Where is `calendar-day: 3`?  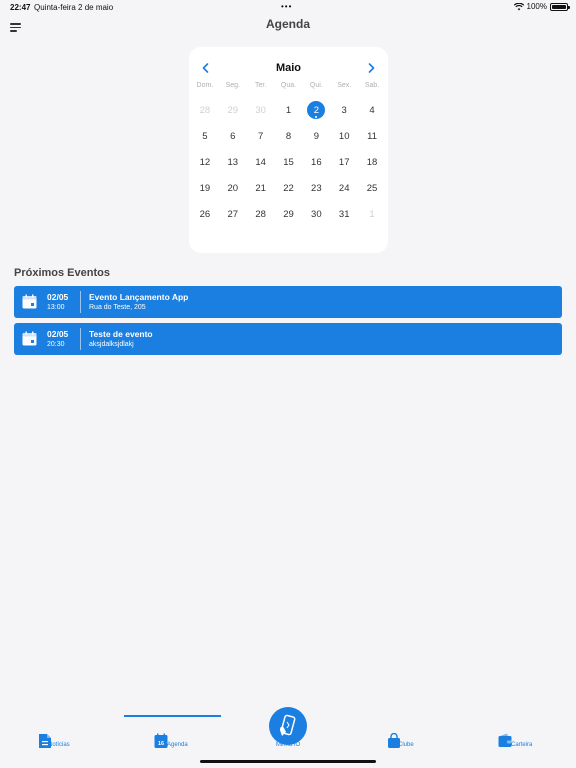 calendar-day: 3 is located at coordinates (344, 110).